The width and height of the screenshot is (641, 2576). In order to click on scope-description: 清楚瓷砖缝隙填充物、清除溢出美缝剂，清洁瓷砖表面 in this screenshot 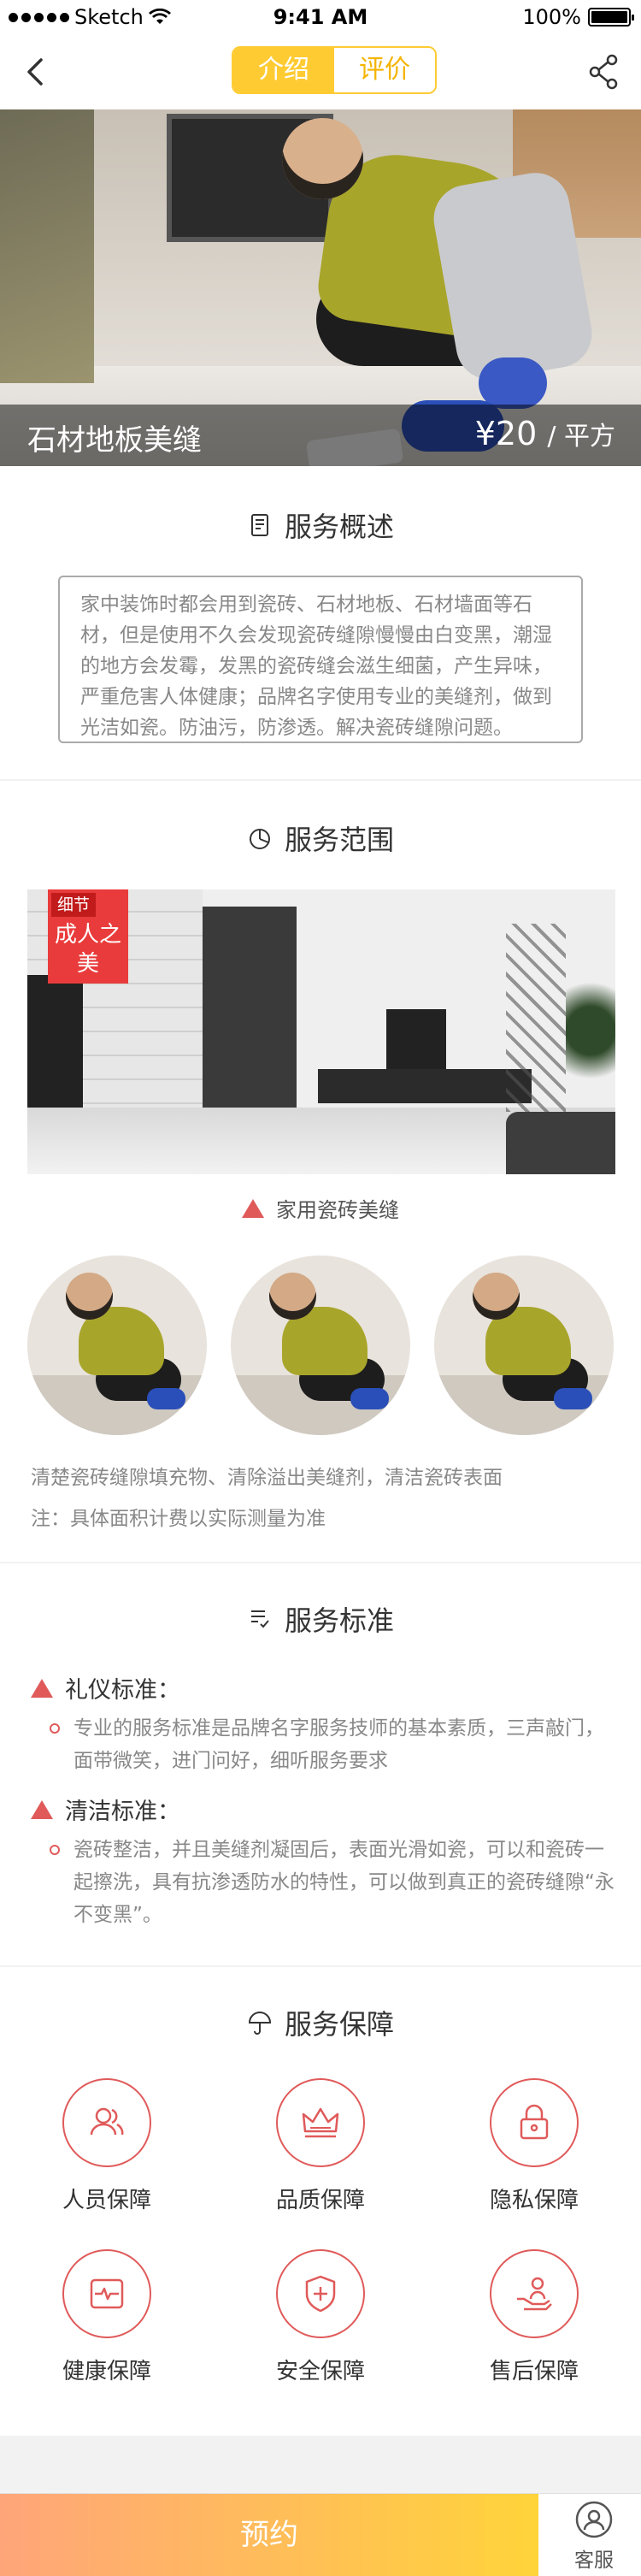, I will do `click(267, 1478)`.